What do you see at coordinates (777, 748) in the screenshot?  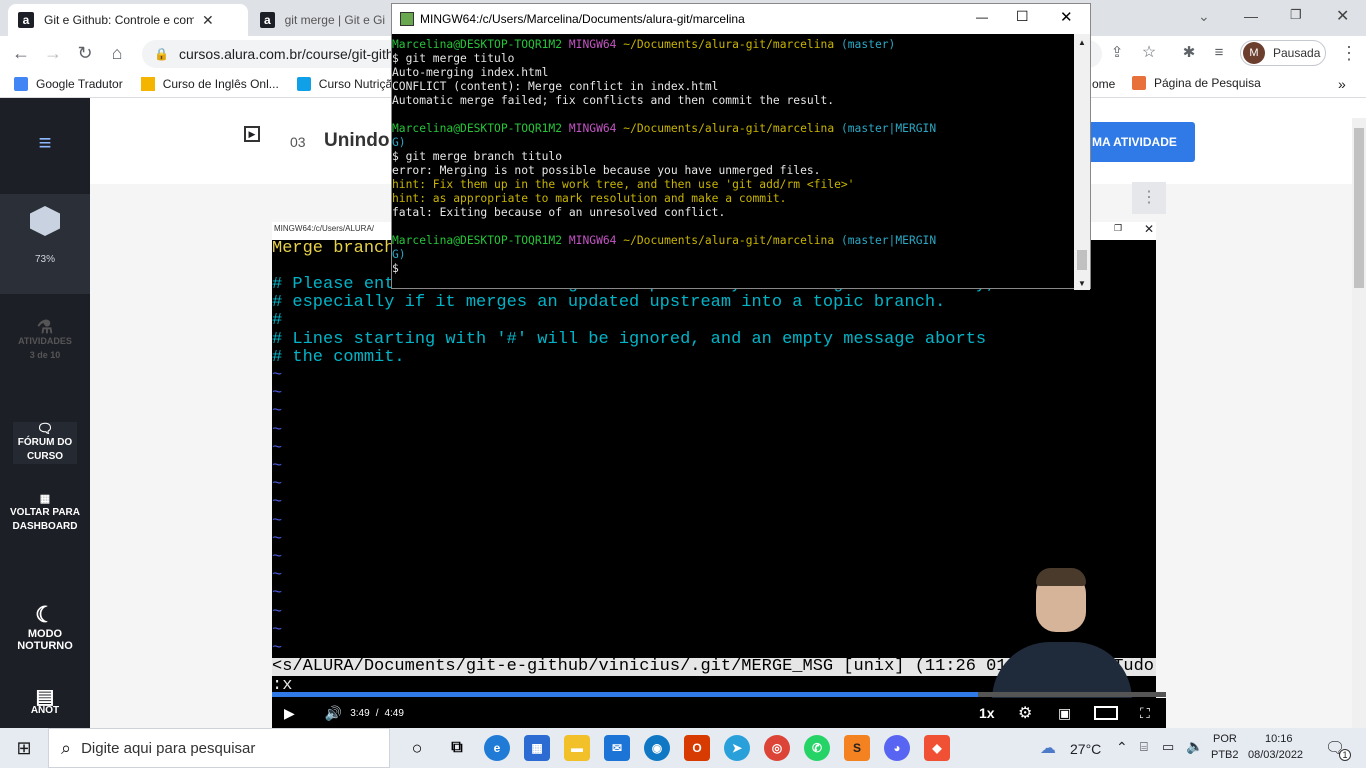 I see `chrome-icon: ◎` at bounding box center [777, 748].